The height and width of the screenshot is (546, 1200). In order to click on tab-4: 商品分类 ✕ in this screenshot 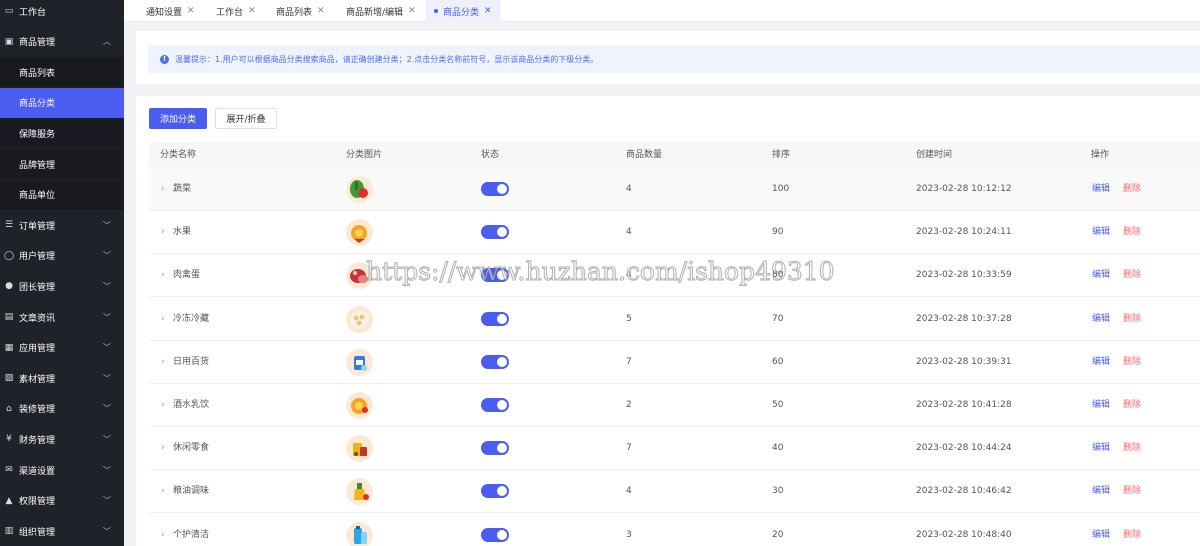, I will do `click(463, 11)`.